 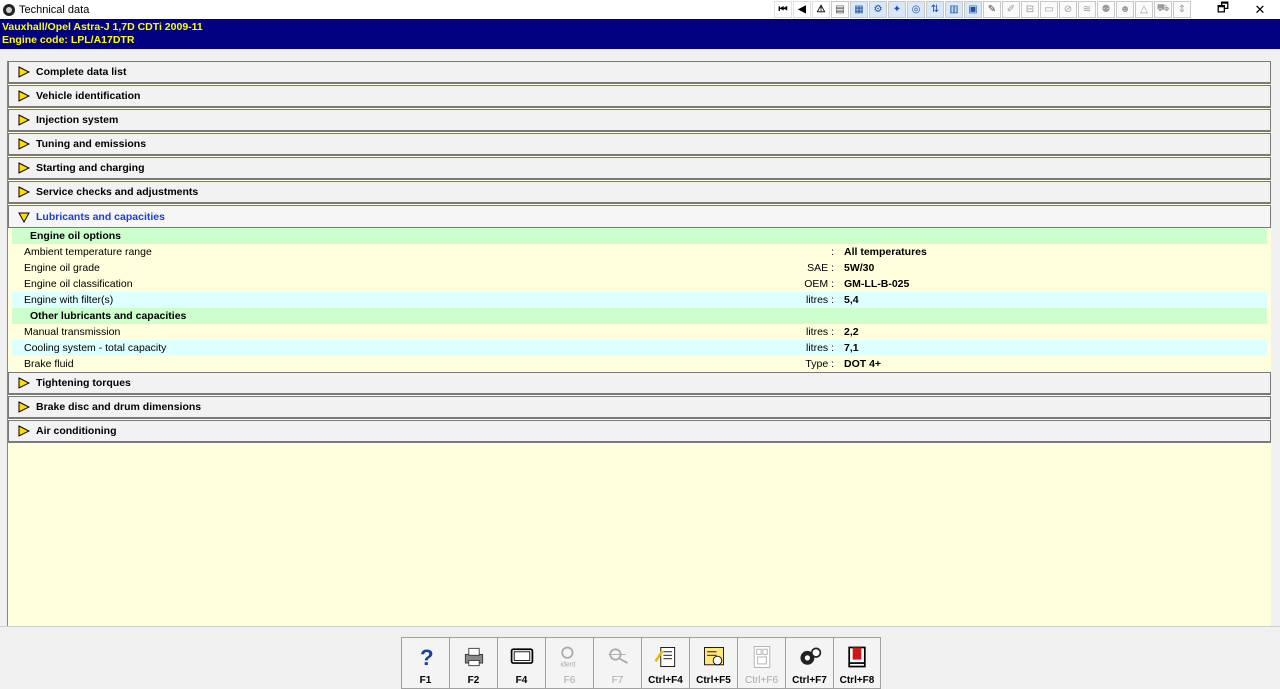 What do you see at coordinates (819, 364) in the screenshot?
I see `row-unit: Type :` at bounding box center [819, 364].